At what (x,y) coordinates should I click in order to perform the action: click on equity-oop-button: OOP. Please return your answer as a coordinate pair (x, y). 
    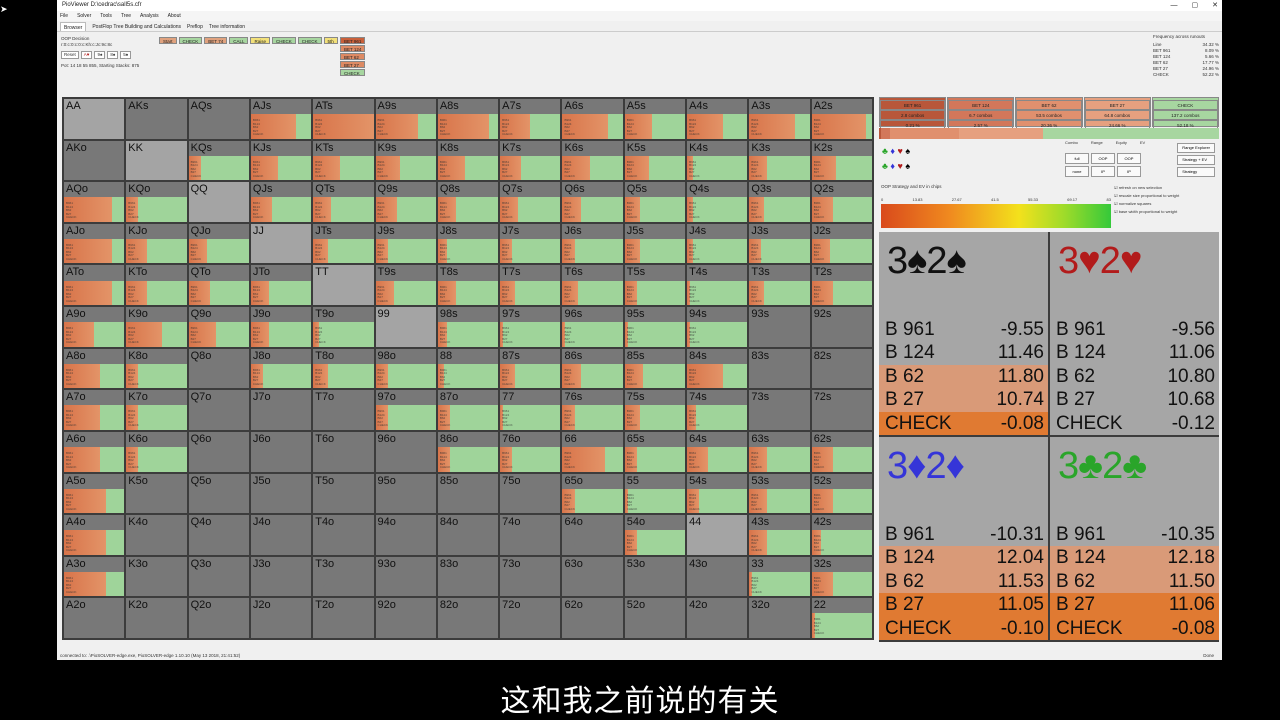
    Looking at the image, I should click on (1129, 158).